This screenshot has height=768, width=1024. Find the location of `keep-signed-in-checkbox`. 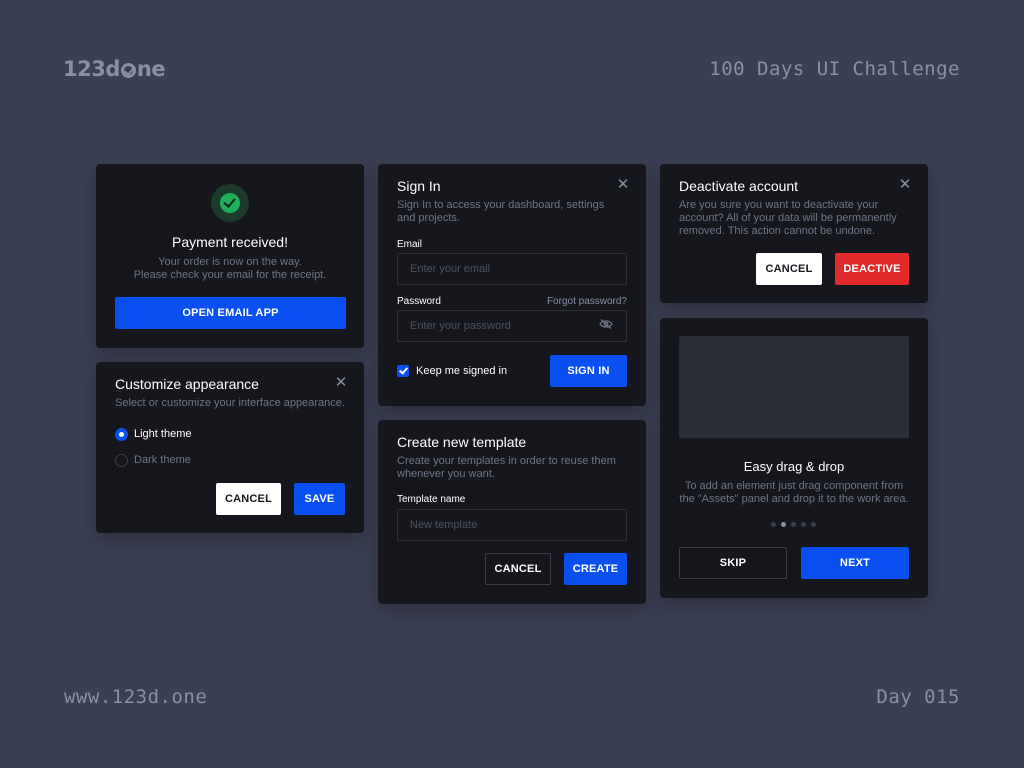

keep-signed-in-checkbox is located at coordinates (403, 371).